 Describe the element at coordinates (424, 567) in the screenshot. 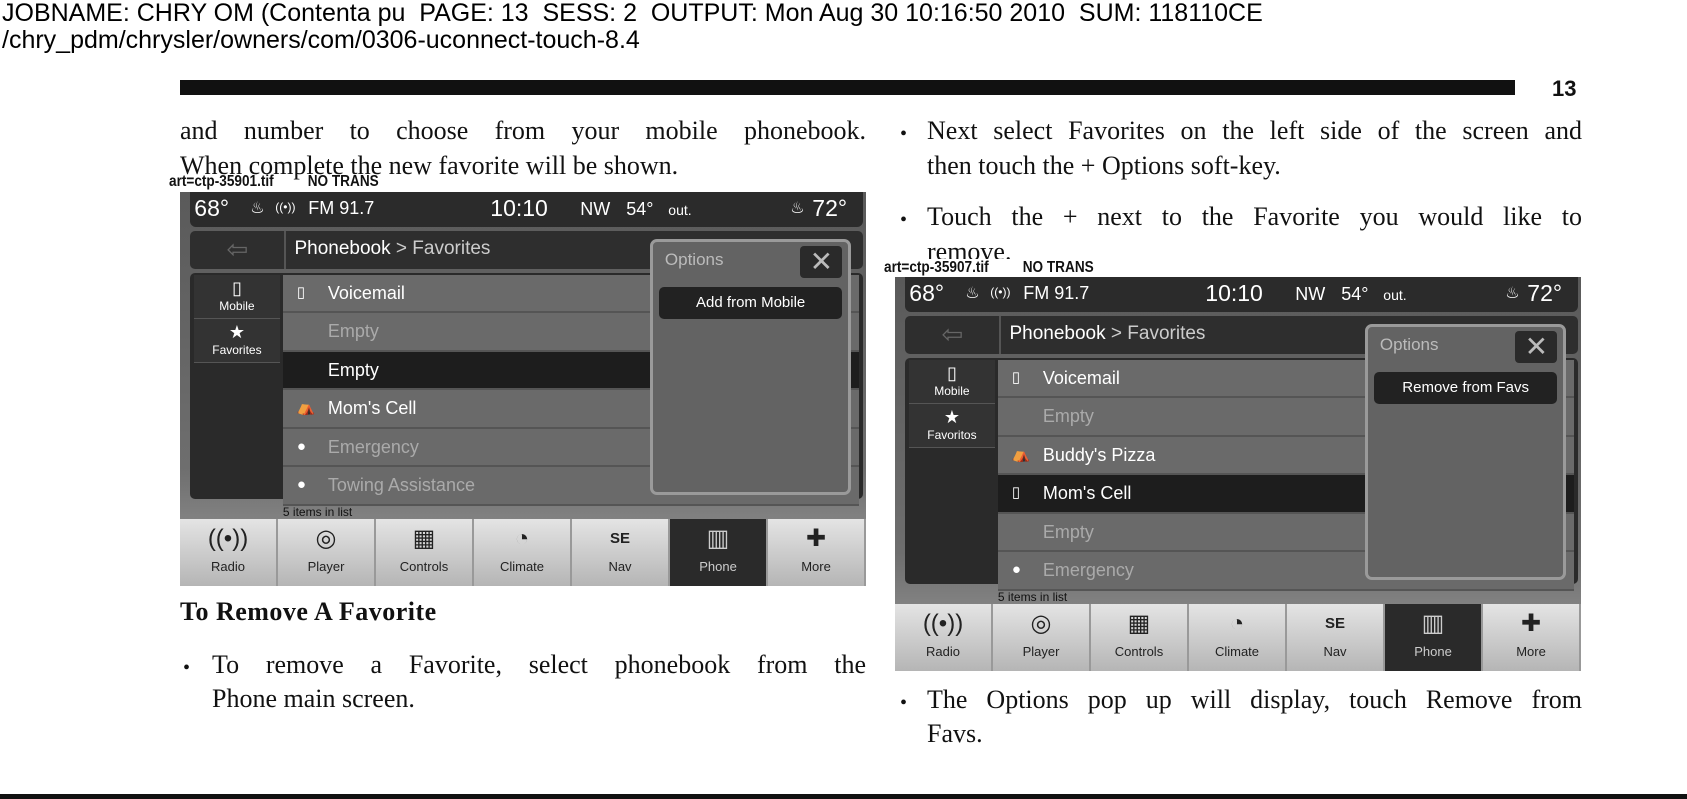

I see `nav-label: Controls` at that location.